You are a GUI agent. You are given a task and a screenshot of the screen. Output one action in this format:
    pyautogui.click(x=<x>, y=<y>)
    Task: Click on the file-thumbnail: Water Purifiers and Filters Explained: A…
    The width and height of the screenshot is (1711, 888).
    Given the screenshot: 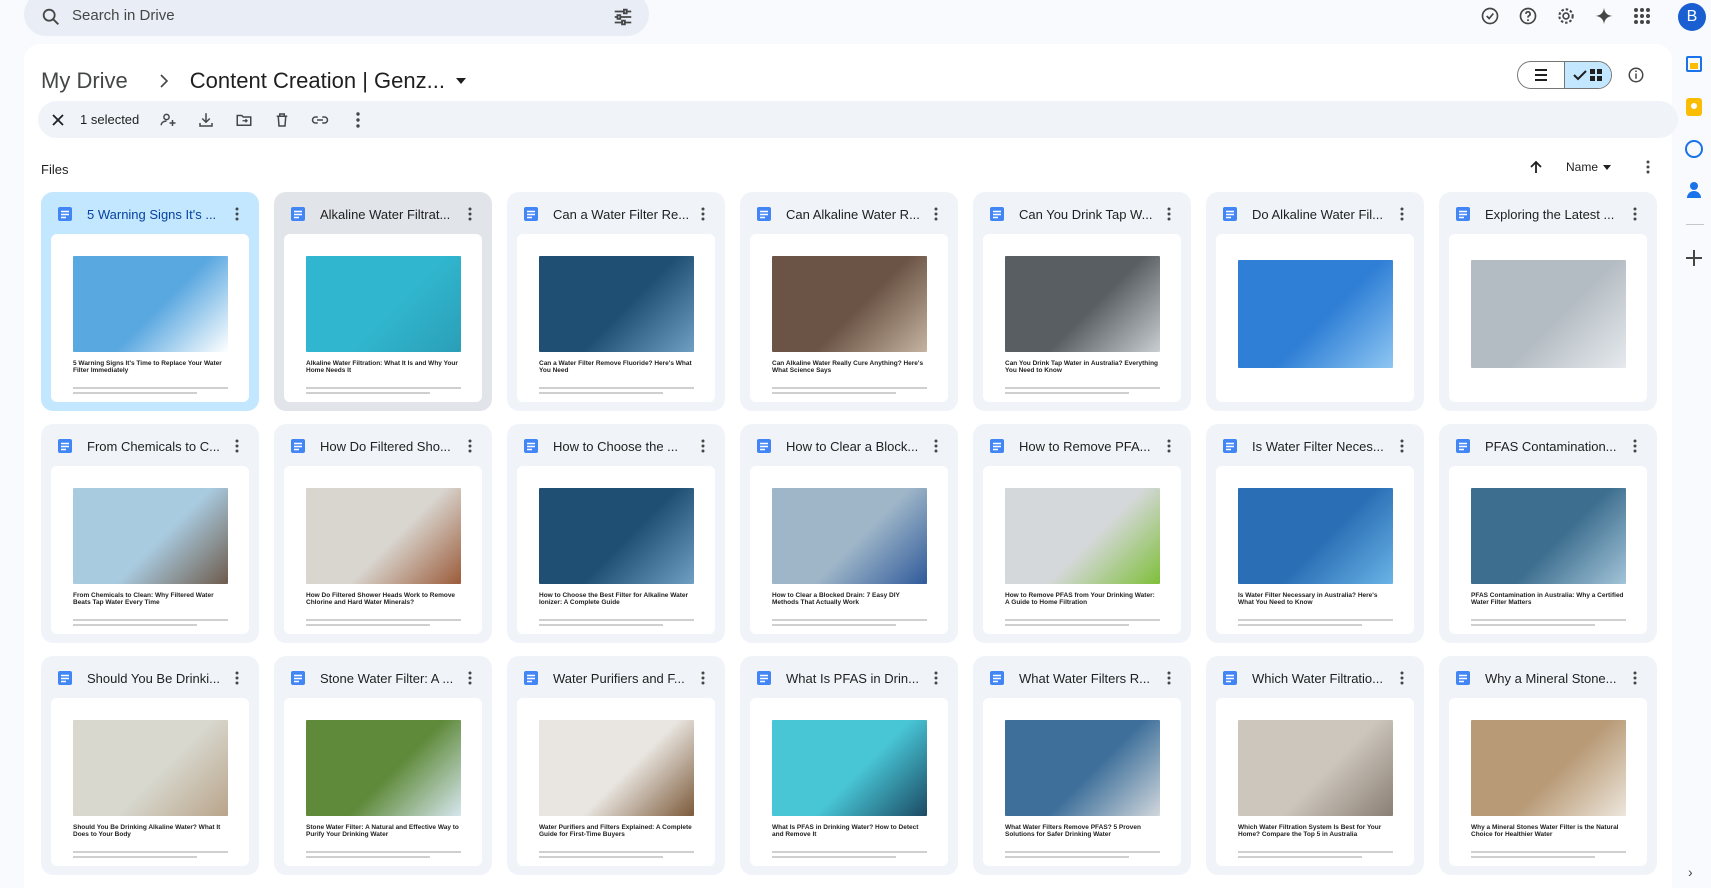 What is the action you would take?
    pyautogui.click(x=616, y=782)
    